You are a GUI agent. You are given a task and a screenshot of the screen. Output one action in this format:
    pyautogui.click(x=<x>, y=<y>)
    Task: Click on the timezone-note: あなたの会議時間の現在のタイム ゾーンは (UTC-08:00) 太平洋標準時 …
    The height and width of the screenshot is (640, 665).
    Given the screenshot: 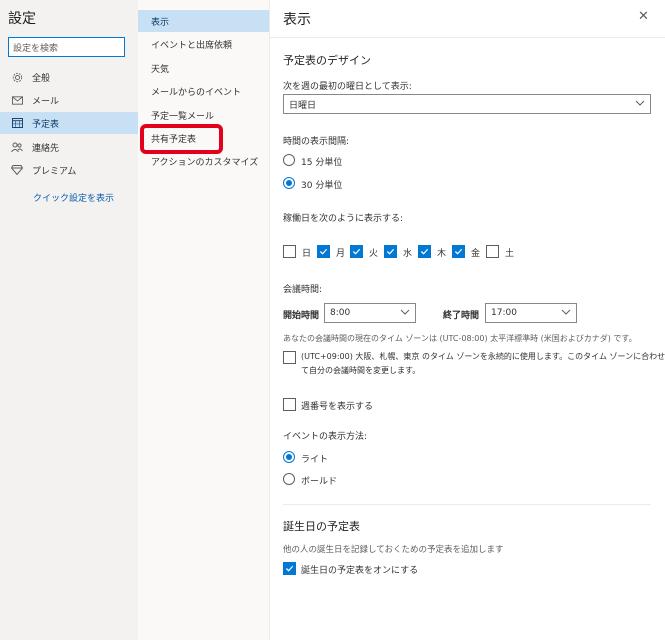 What is the action you would take?
    pyautogui.click(x=460, y=338)
    